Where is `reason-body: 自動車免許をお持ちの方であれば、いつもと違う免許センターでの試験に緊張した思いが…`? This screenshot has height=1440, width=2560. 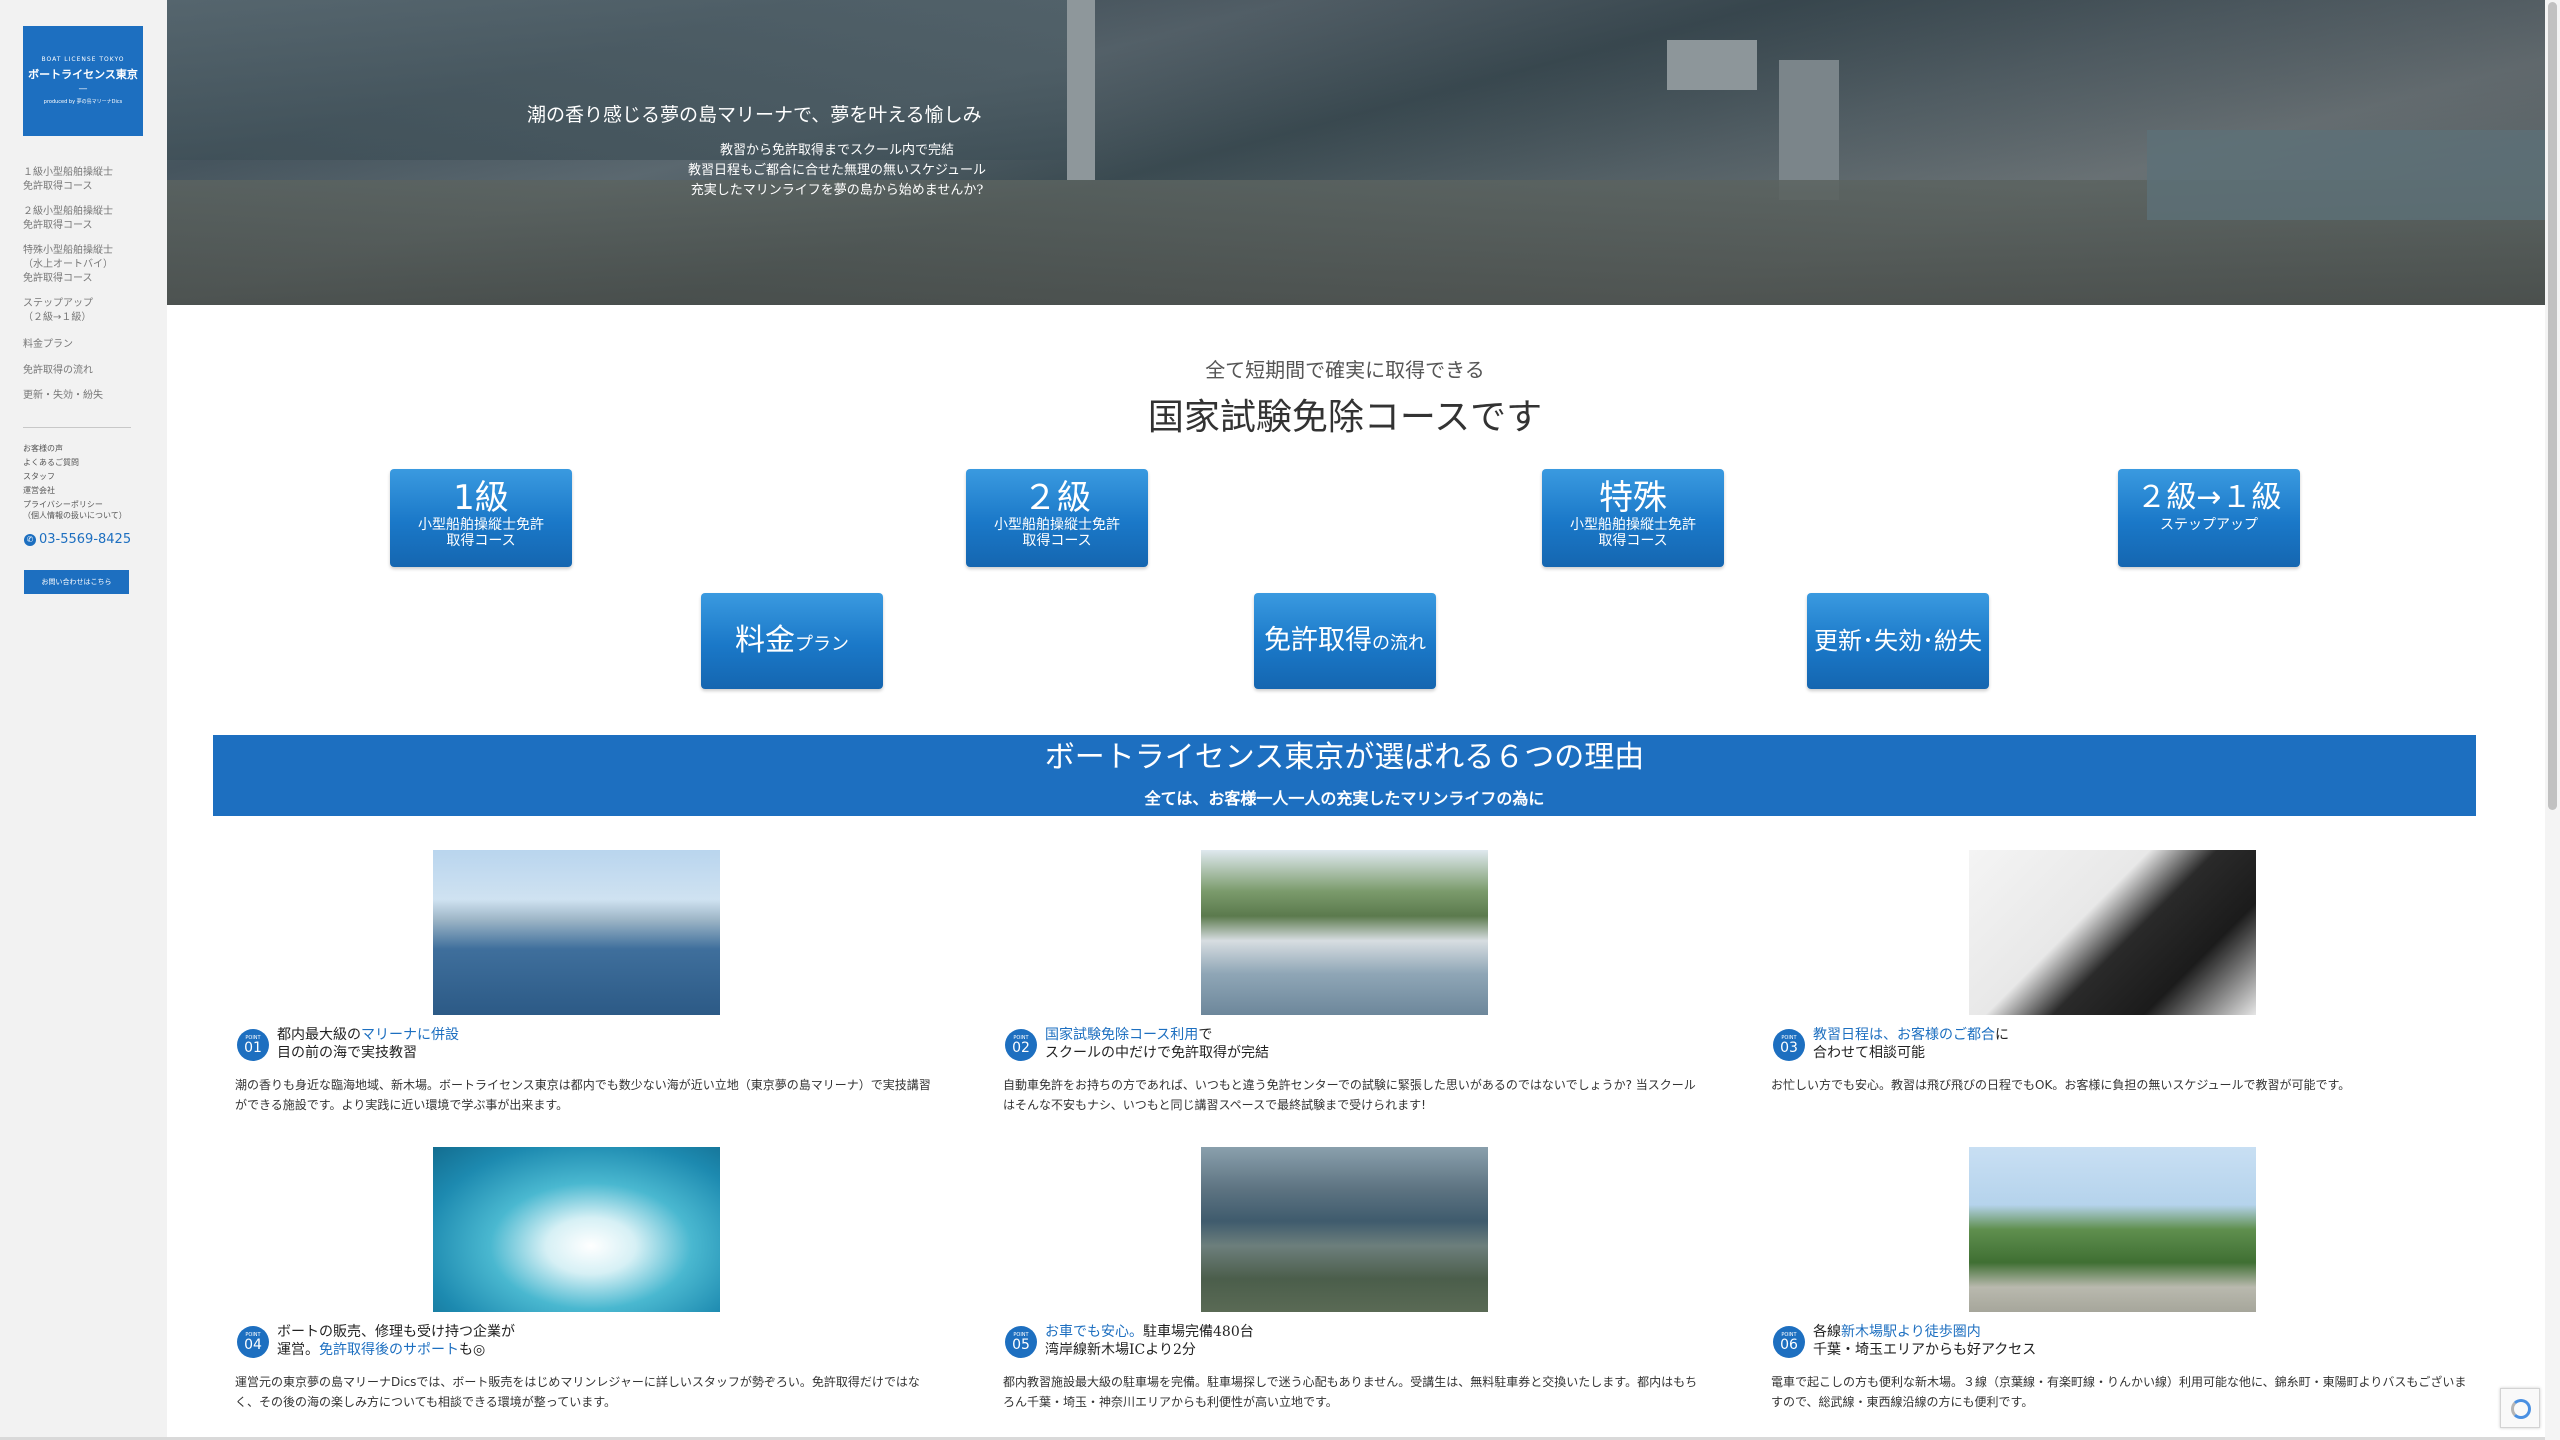
reason-body: 自動車免許をお持ちの方であれば、いつもと違う免許センターでの試験に緊張した思いが… is located at coordinates (1349, 1095).